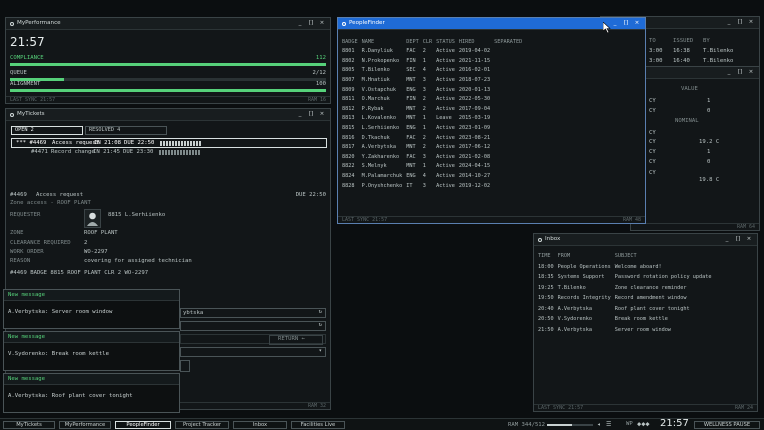  What do you see at coordinates (202, 425) in the screenshot?
I see `task-project-tracker: Project Tracker` at bounding box center [202, 425].